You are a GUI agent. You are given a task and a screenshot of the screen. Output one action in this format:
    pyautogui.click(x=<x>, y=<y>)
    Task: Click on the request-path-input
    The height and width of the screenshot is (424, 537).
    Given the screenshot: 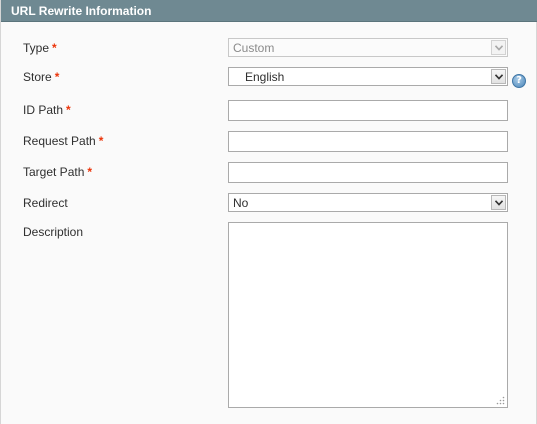 What is the action you would take?
    pyautogui.click(x=368, y=141)
    